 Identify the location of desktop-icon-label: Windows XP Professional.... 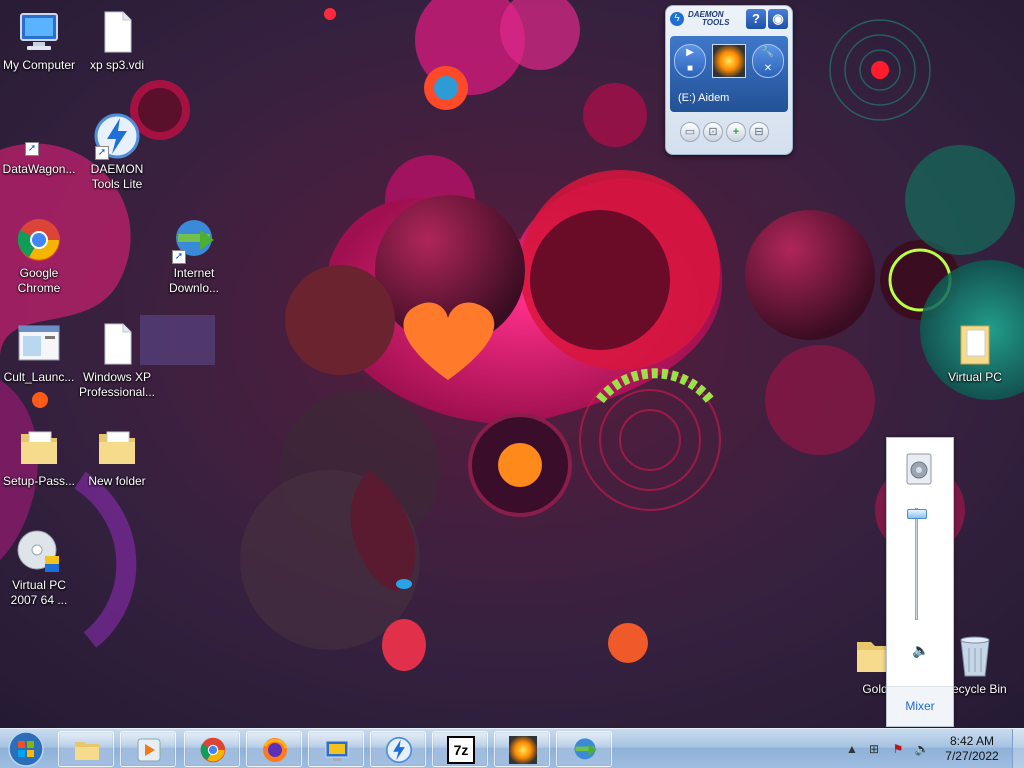
(117, 384).